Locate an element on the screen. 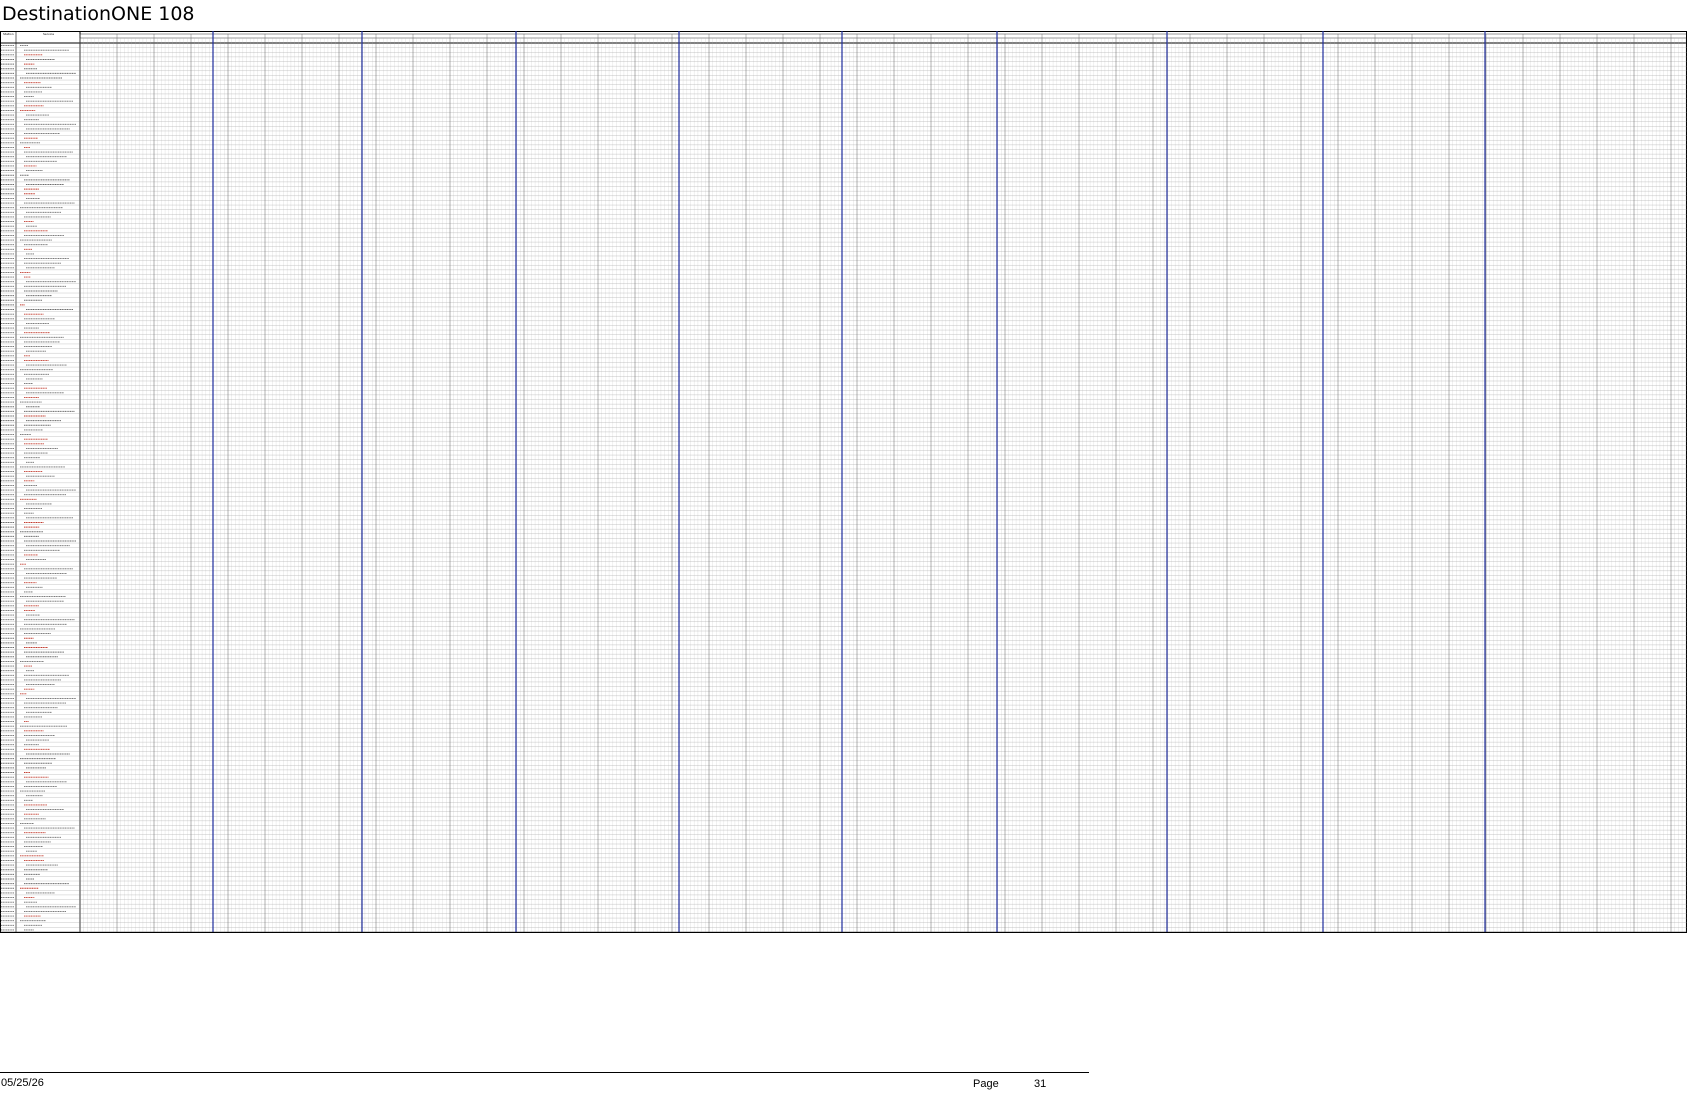  footer-divider is located at coordinates (544, 1072).